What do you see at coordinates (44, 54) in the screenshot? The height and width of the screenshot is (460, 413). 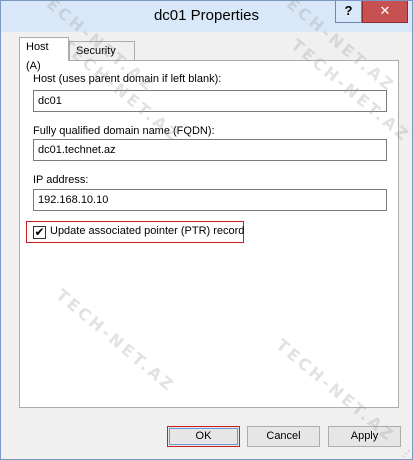 I see `tab-host-a: Host (A)` at bounding box center [44, 54].